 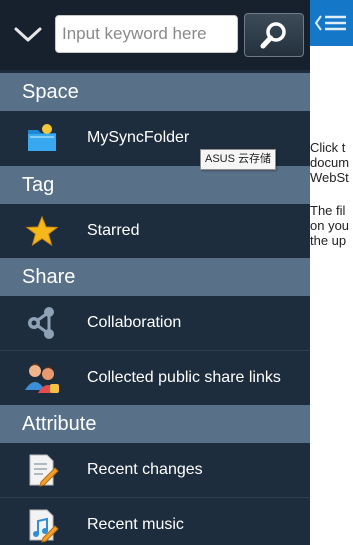 I want to click on content-text-line: docum, so click(x=330, y=162).